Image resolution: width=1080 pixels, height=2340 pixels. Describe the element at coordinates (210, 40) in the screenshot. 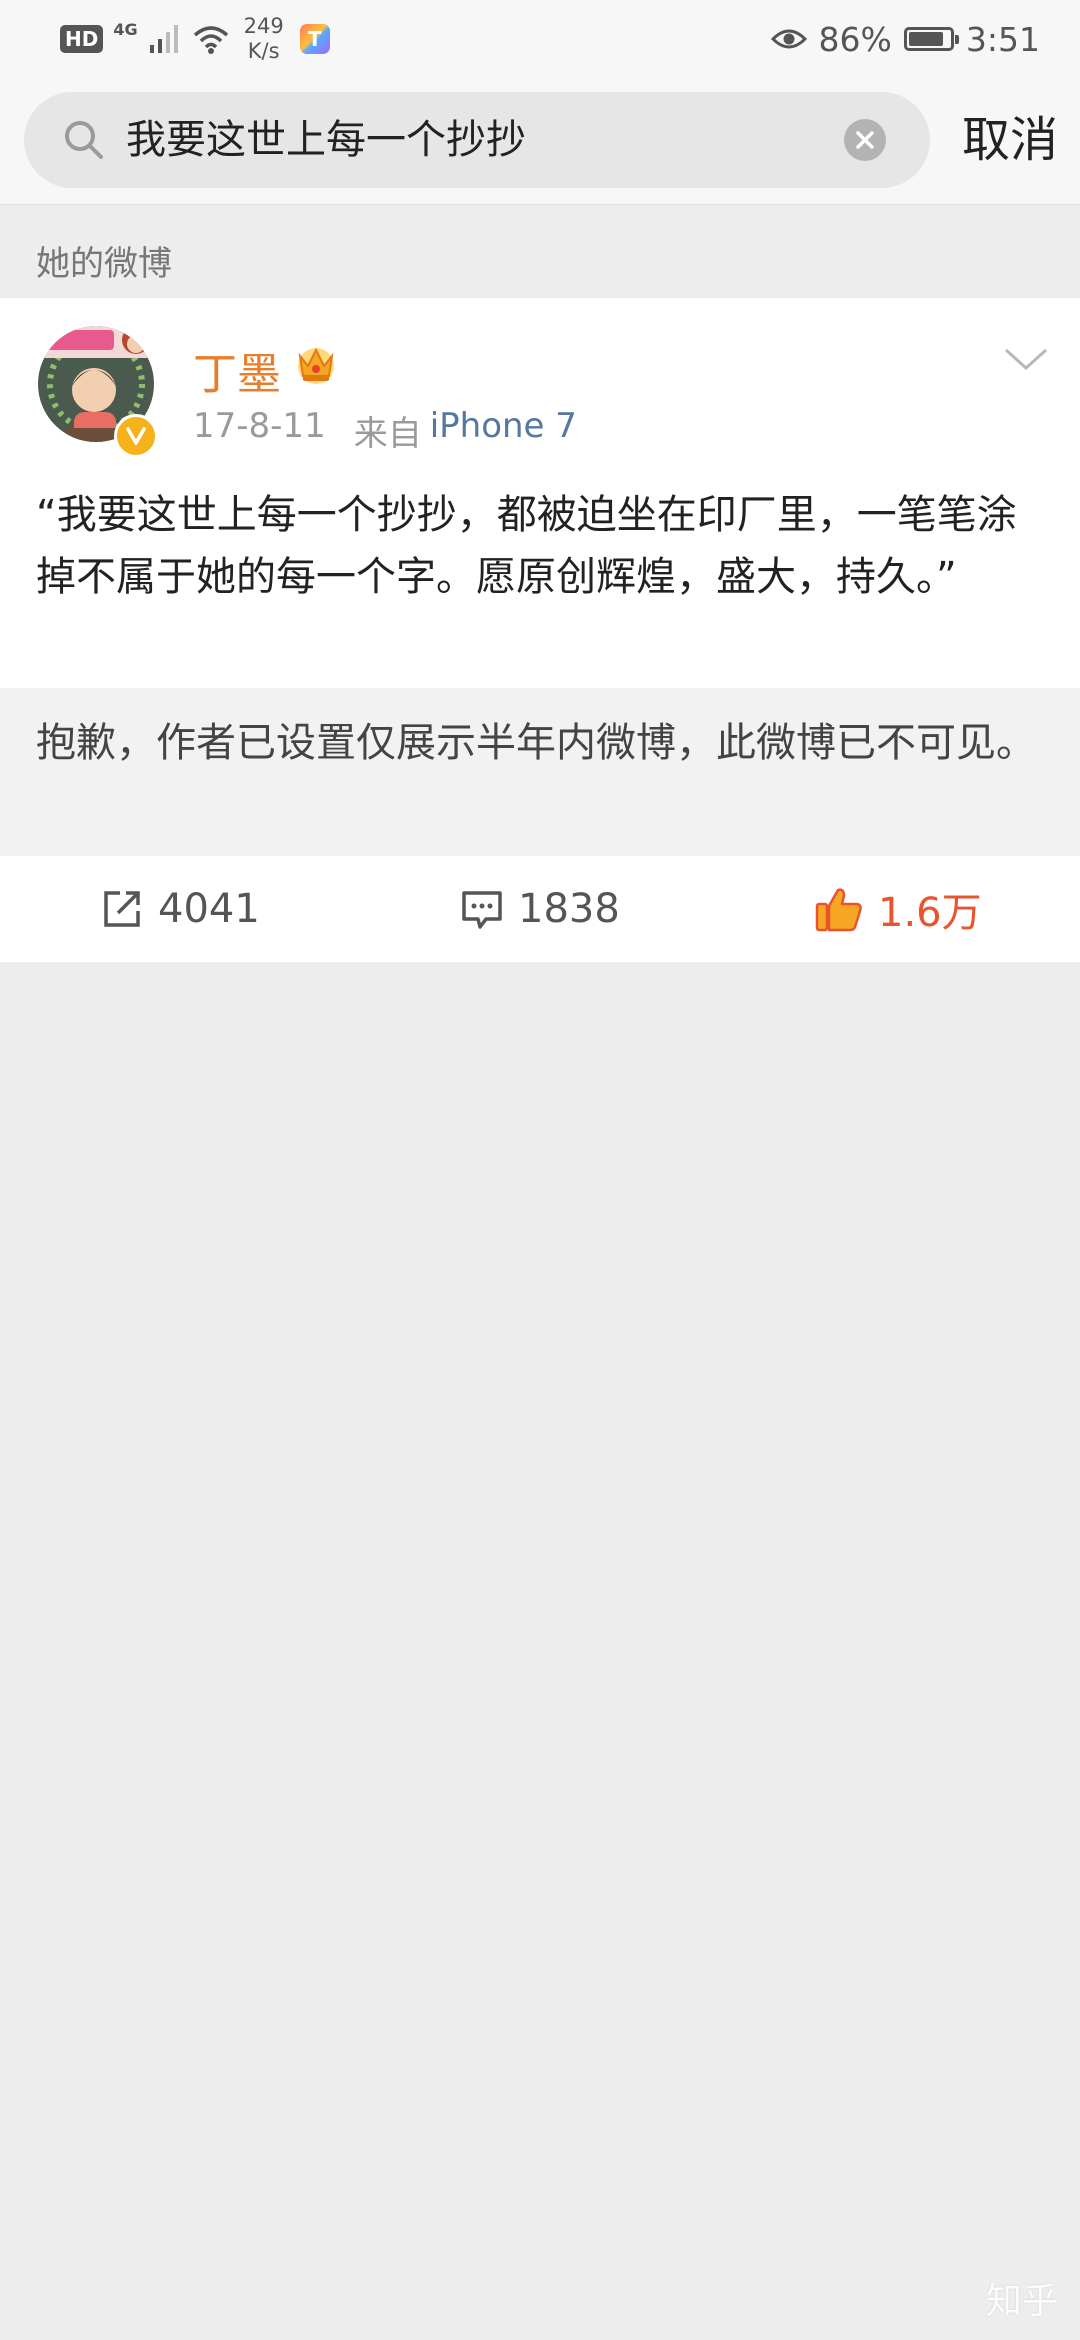

I see `wifi-icon` at that location.